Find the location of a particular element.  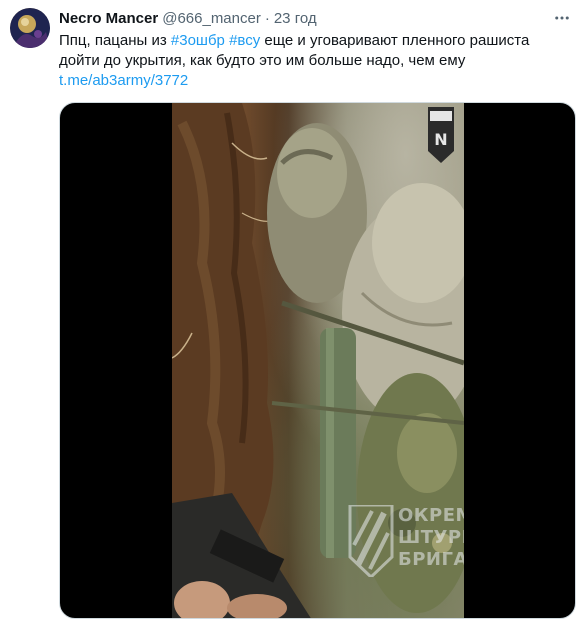

more-options-button is located at coordinates (562, 18).